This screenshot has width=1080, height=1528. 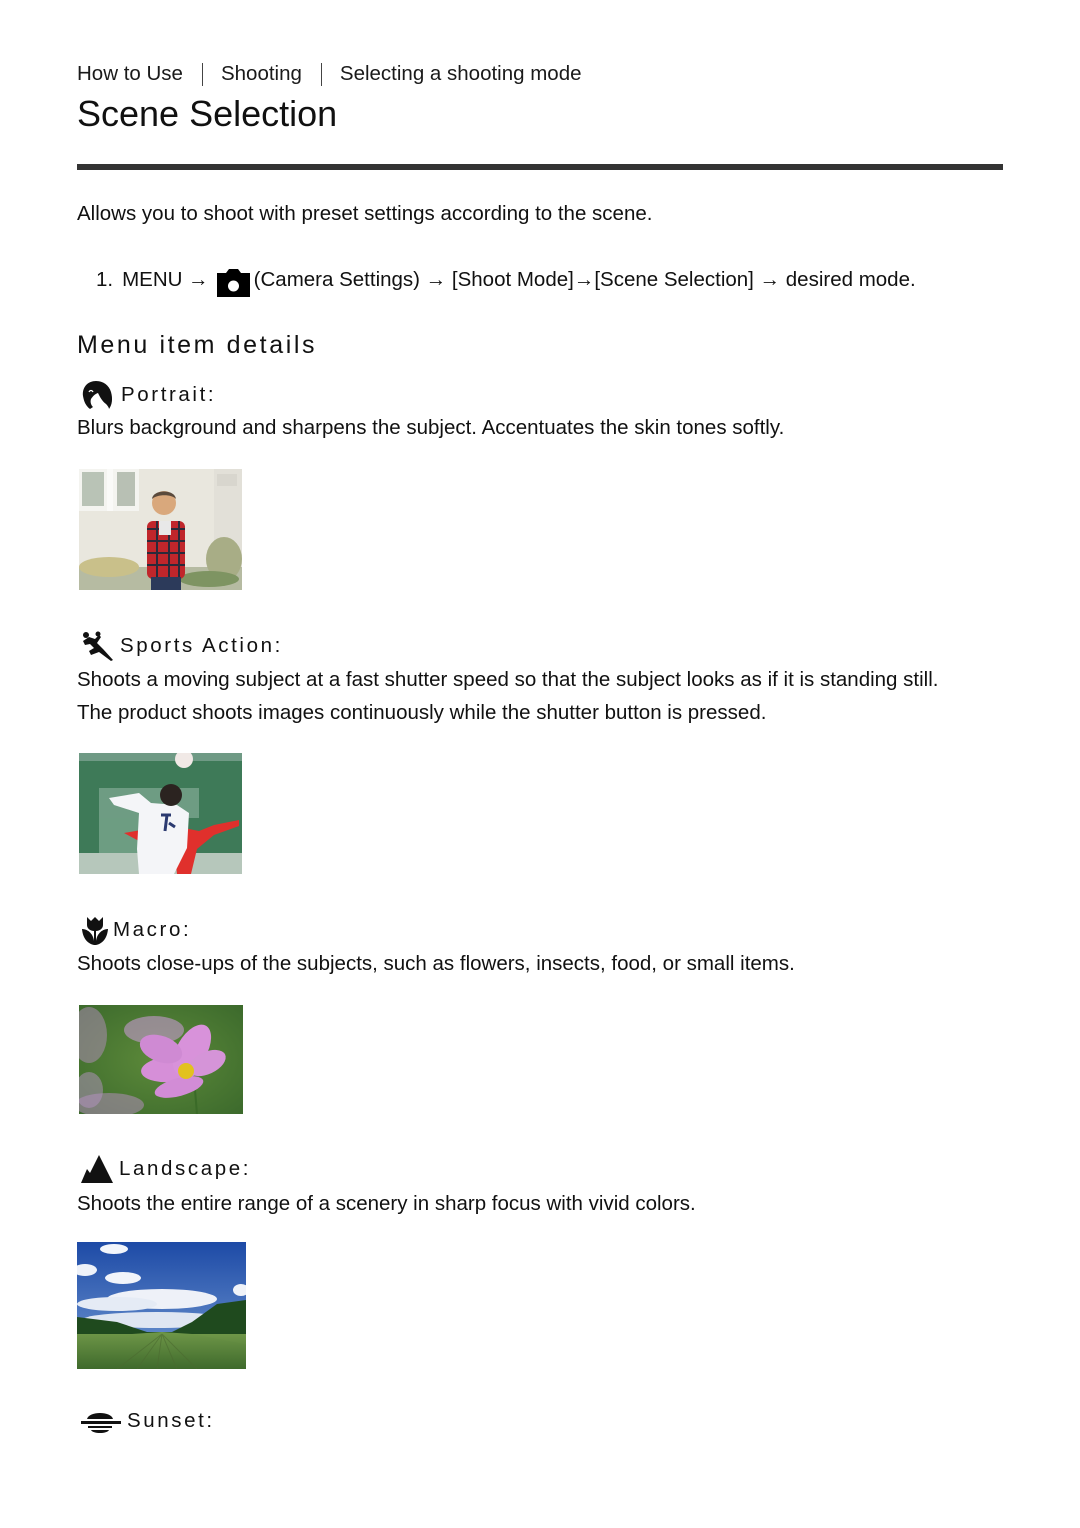 What do you see at coordinates (171, 1420) in the screenshot?
I see `sunset-title: Sunset:` at bounding box center [171, 1420].